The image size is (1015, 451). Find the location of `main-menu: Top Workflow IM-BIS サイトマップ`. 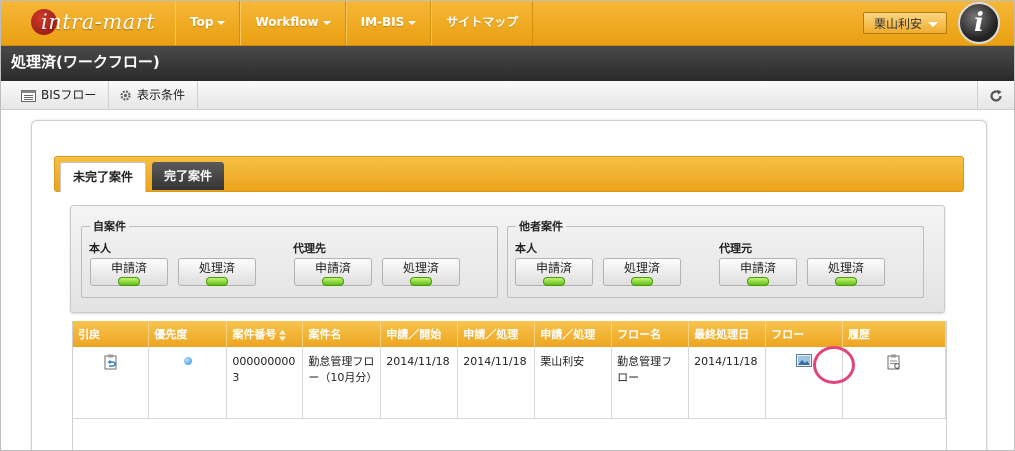

main-menu: Top Workflow IM-BIS サイトマップ is located at coordinates (354, 23).